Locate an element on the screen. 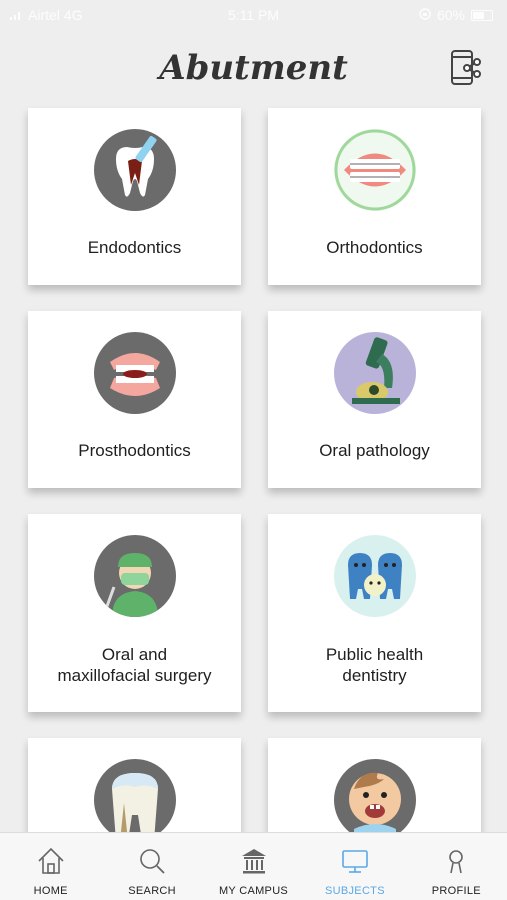 Image resolution: width=507 pixels, height=900 pixels. profile-icon is located at coordinates (456, 862).